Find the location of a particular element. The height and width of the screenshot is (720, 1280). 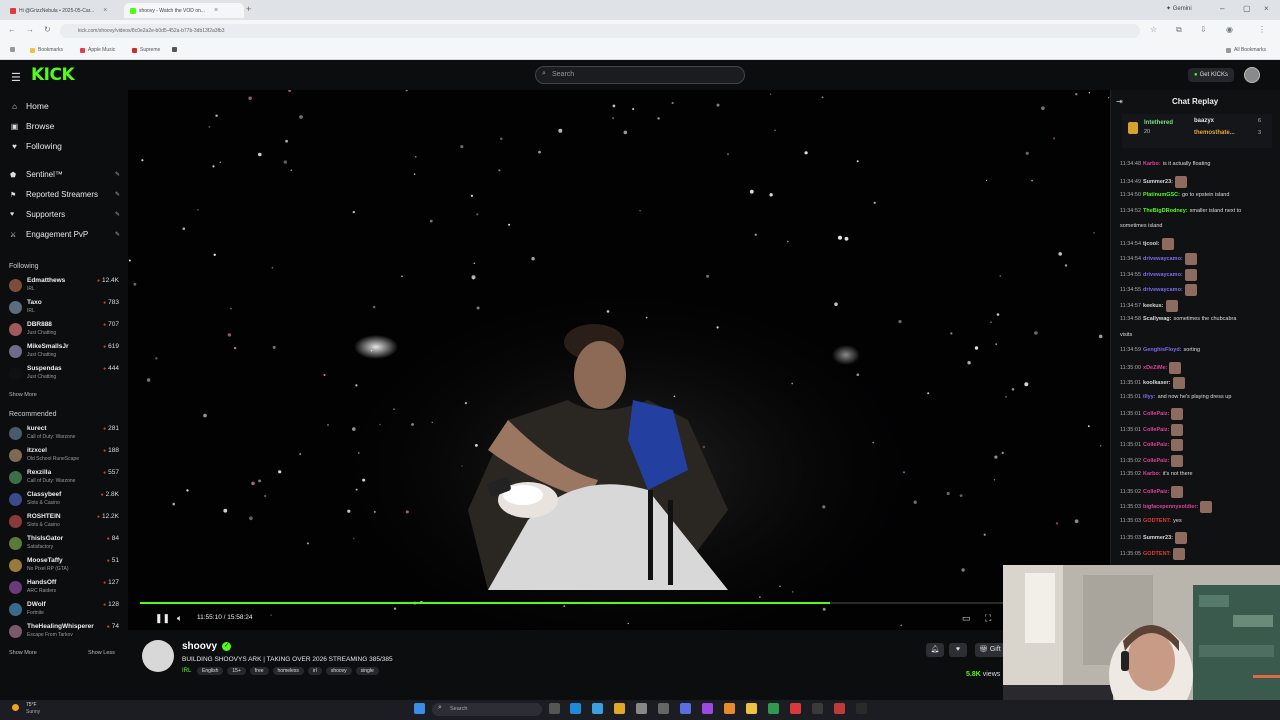

sidebar-item-following: ♥ Following is located at coordinates (36, 146).